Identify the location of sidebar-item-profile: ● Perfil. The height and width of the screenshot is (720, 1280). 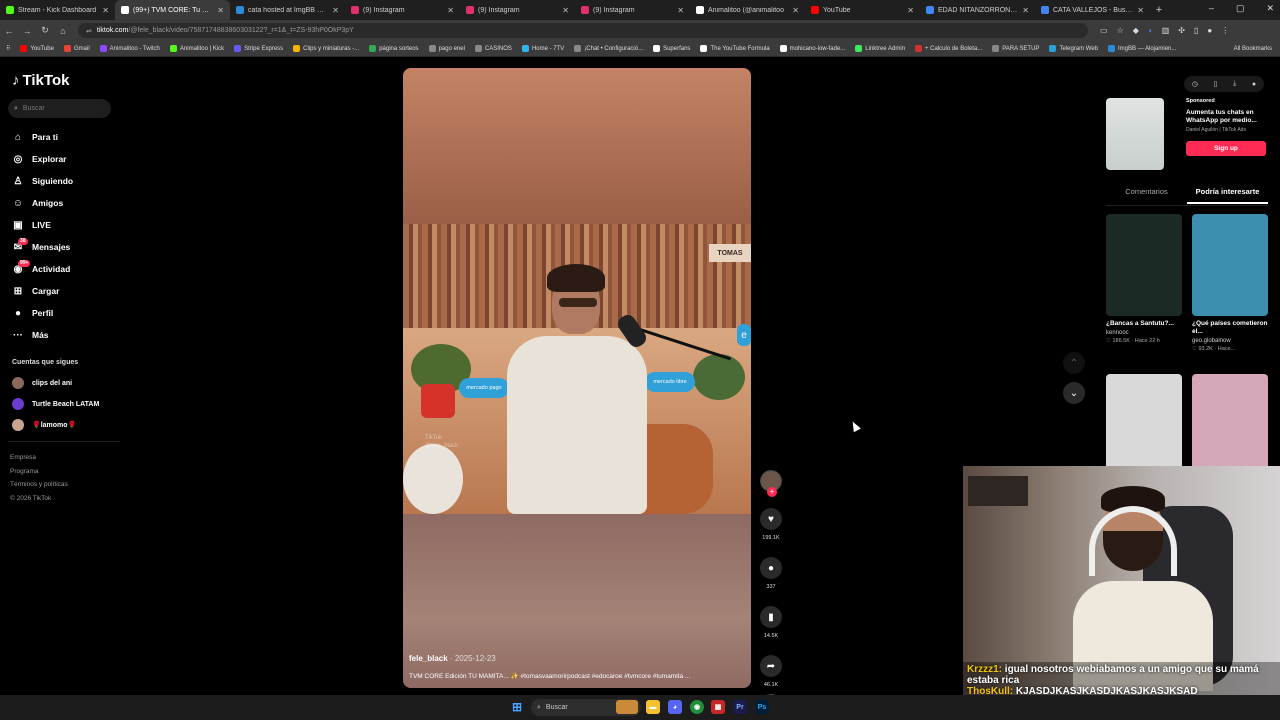
(67, 313).